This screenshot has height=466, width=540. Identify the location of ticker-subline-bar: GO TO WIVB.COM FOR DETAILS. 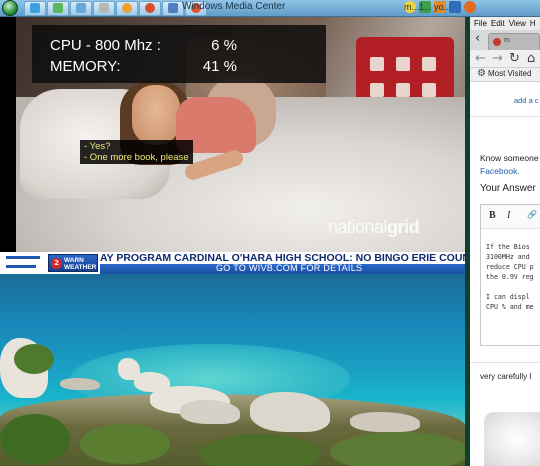
(282, 268).